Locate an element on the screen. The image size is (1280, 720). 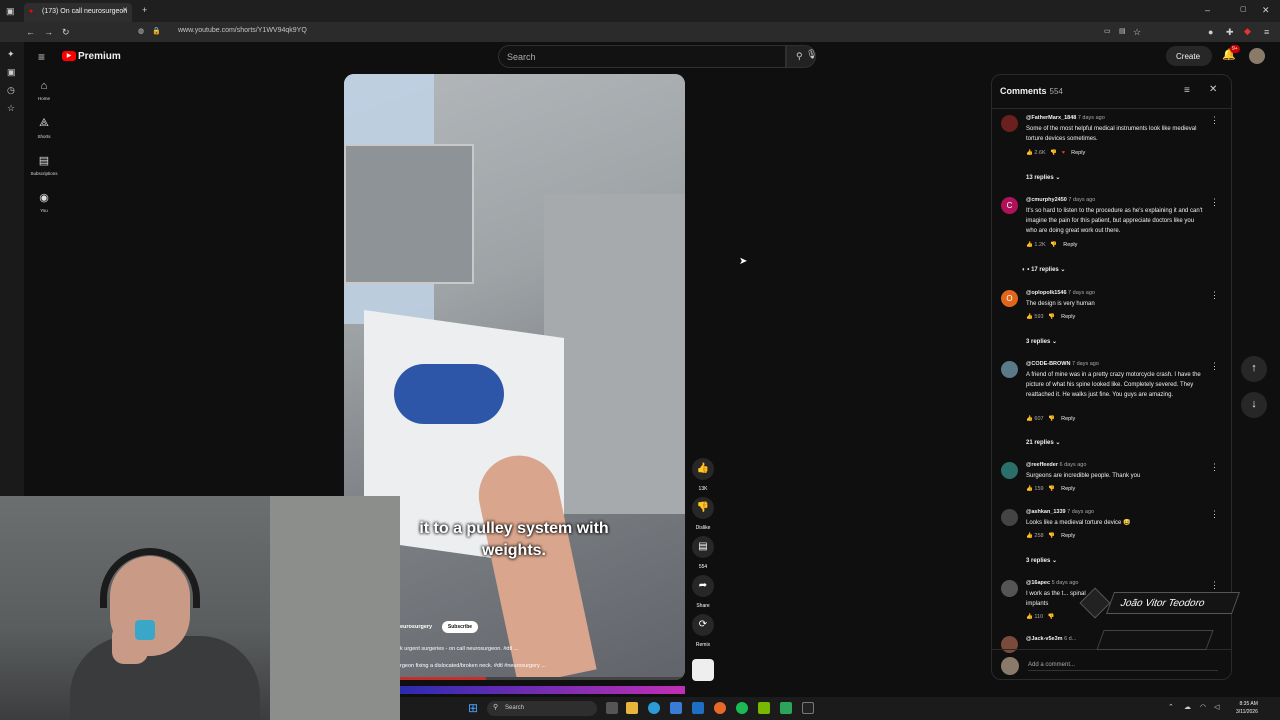
sound-thumbnail is located at coordinates (703, 670).